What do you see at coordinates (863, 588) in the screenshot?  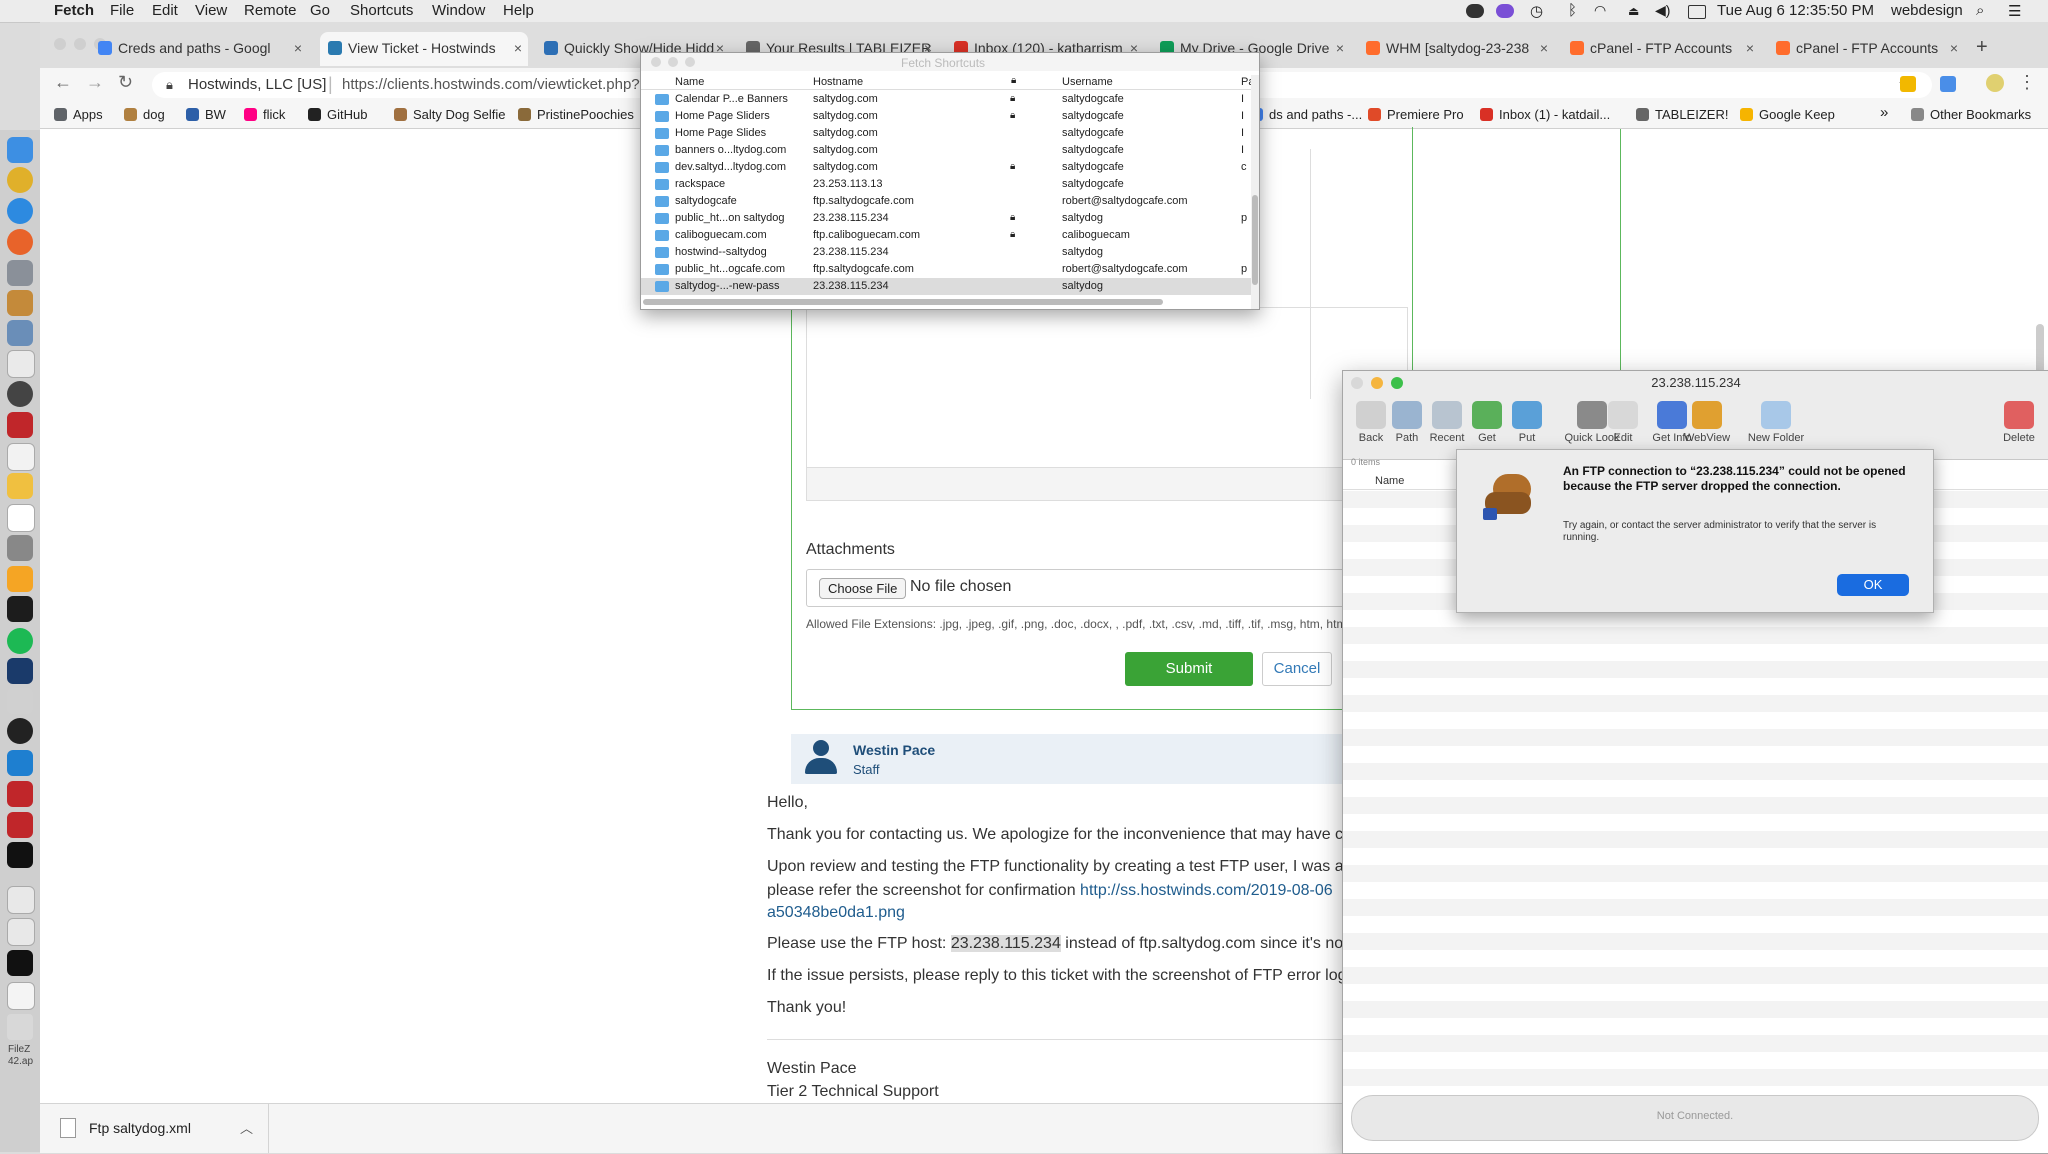 I see `choose-file-button: Choose File` at bounding box center [863, 588].